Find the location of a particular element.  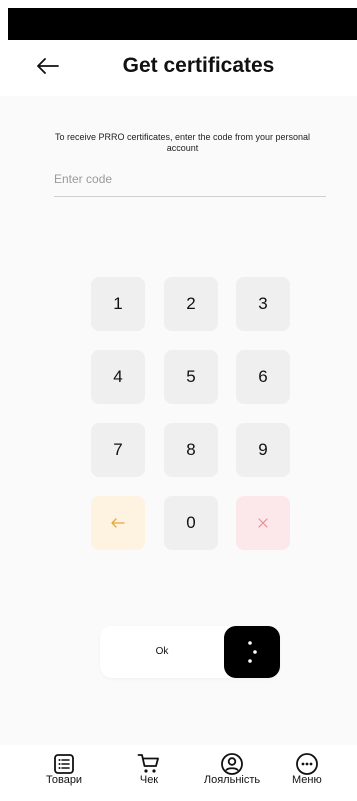

arrow-left-icon is located at coordinates (118, 523).